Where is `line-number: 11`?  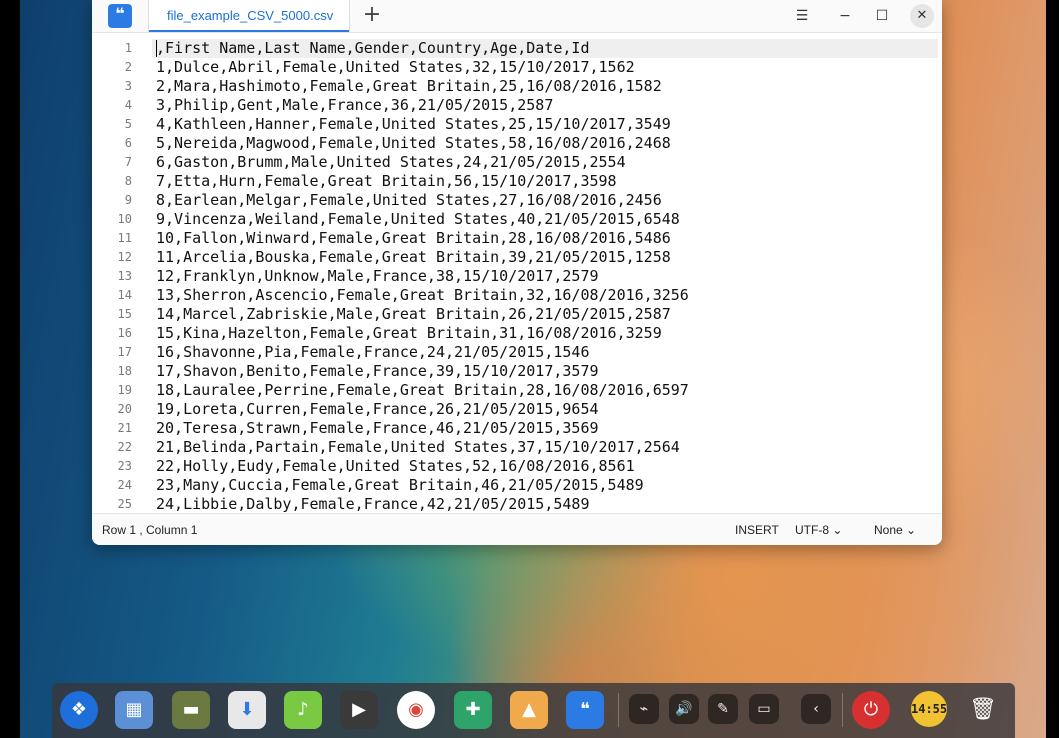
line-number: 11 is located at coordinates (124, 238).